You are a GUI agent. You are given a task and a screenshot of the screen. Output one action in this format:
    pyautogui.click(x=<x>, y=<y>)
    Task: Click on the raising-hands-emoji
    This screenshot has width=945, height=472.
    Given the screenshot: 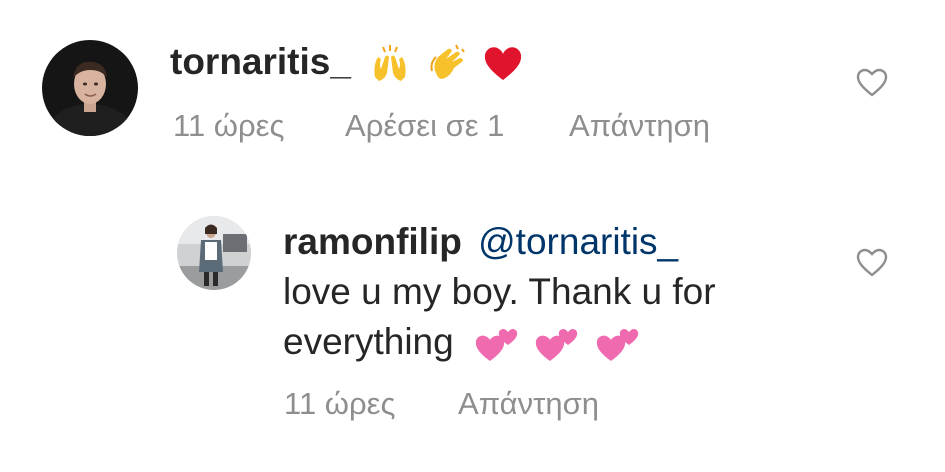 What is the action you would take?
    pyautogui.click(x=390, y=64)
    